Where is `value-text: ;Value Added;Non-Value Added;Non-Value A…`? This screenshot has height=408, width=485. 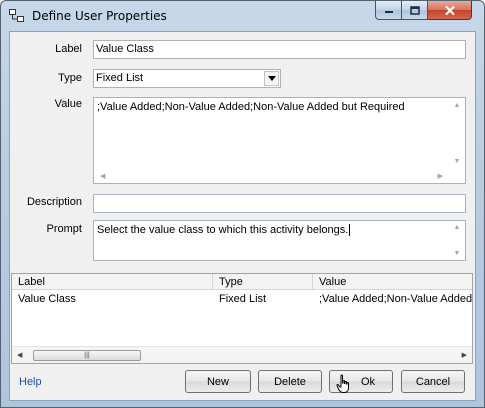 value-text: ;Value Added;Non-Value Added;Non-Value A… is located at coordinates (251, 107).